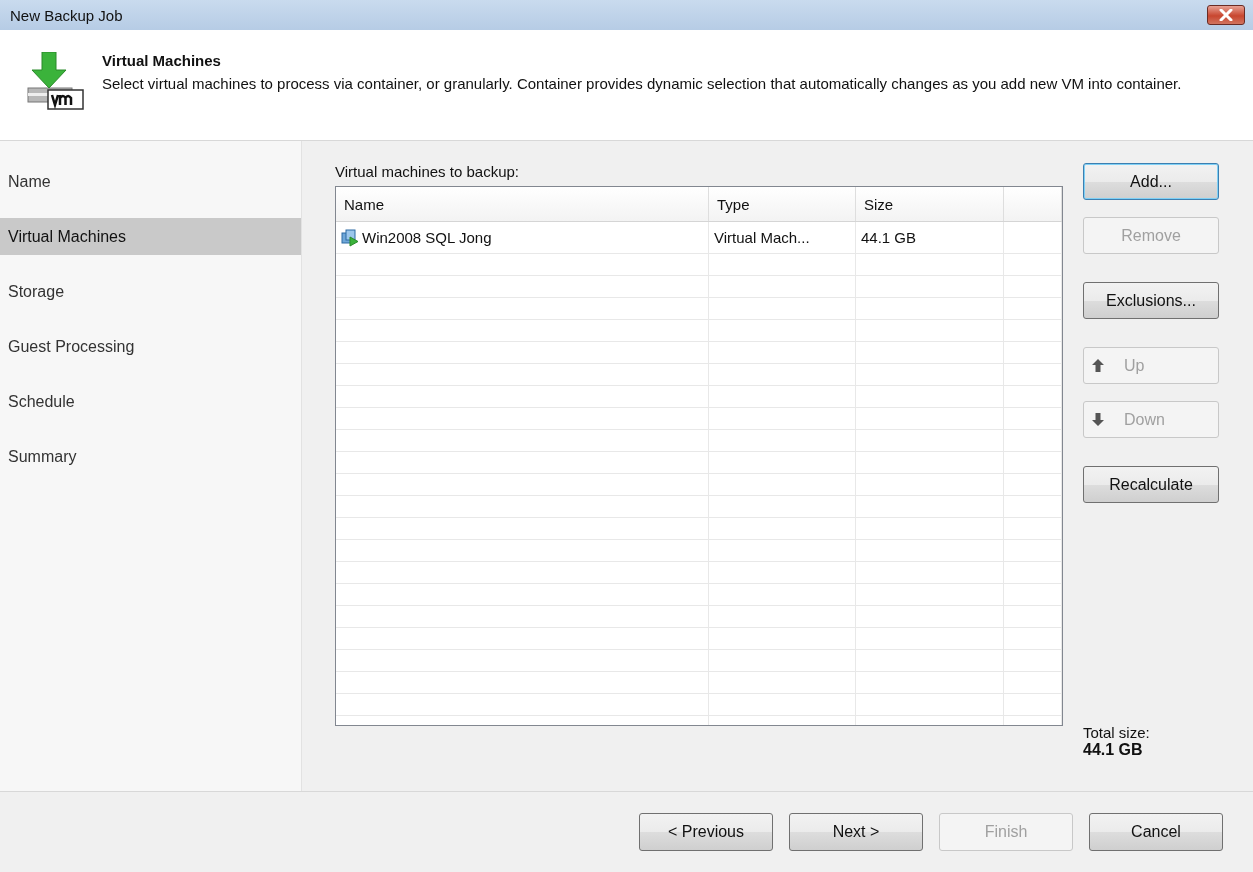 The image size is (1253, 872). I want to click on column-header: Type, so click(782, 204).